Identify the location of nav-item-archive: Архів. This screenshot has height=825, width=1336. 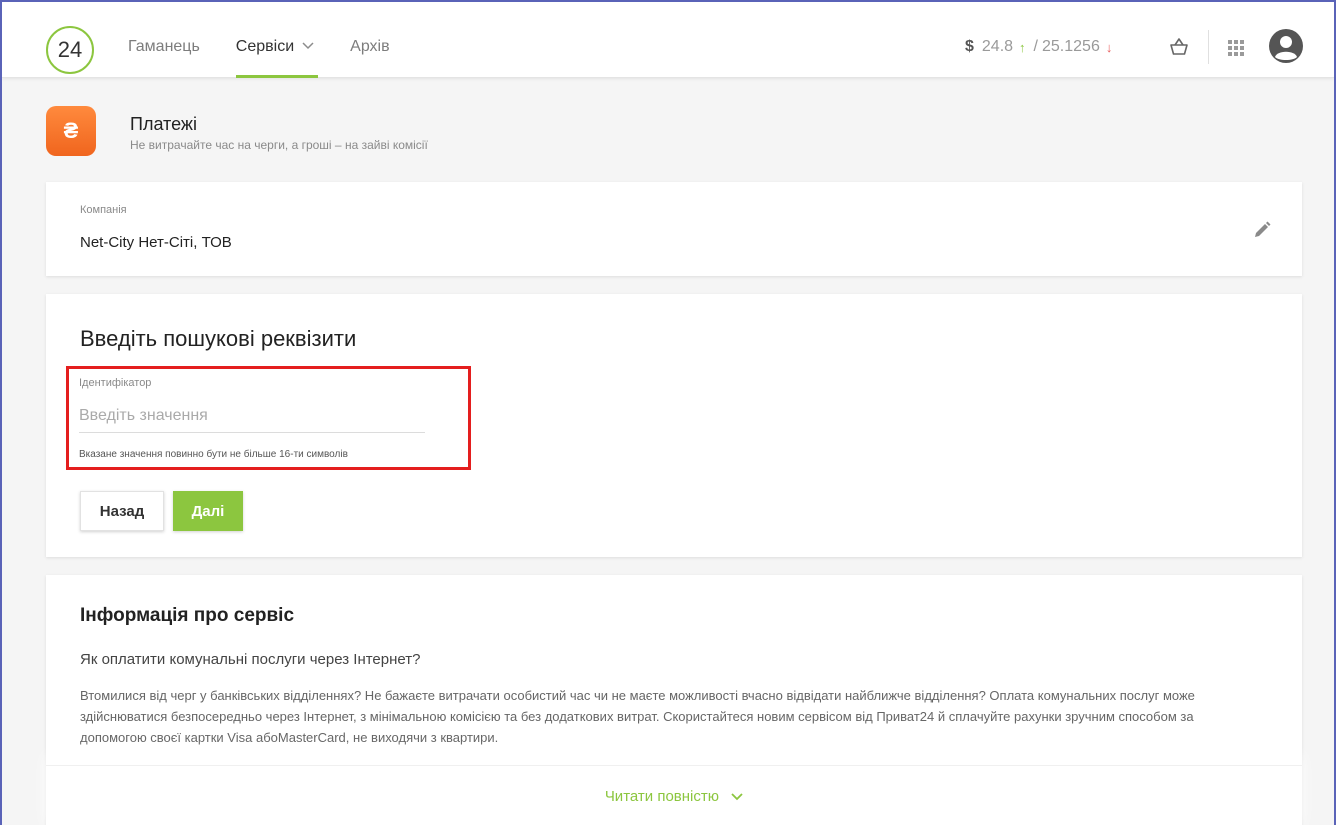
(369, 40).